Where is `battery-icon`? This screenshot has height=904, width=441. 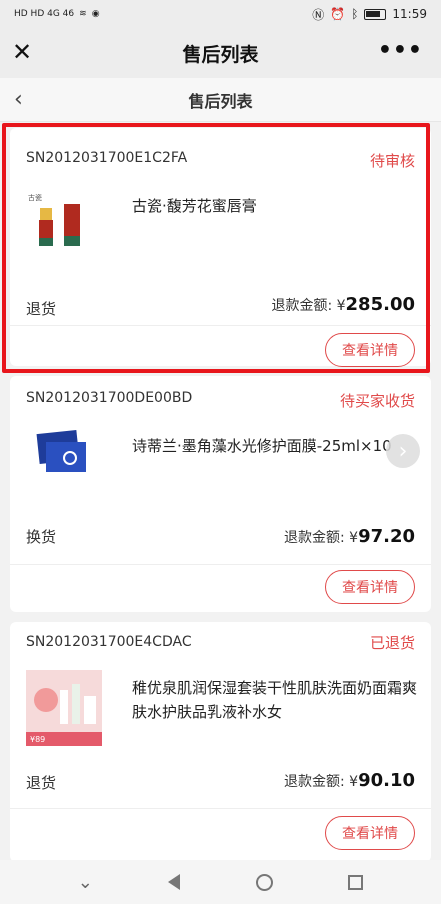 battery-icon is located at coordinates (375, 14).